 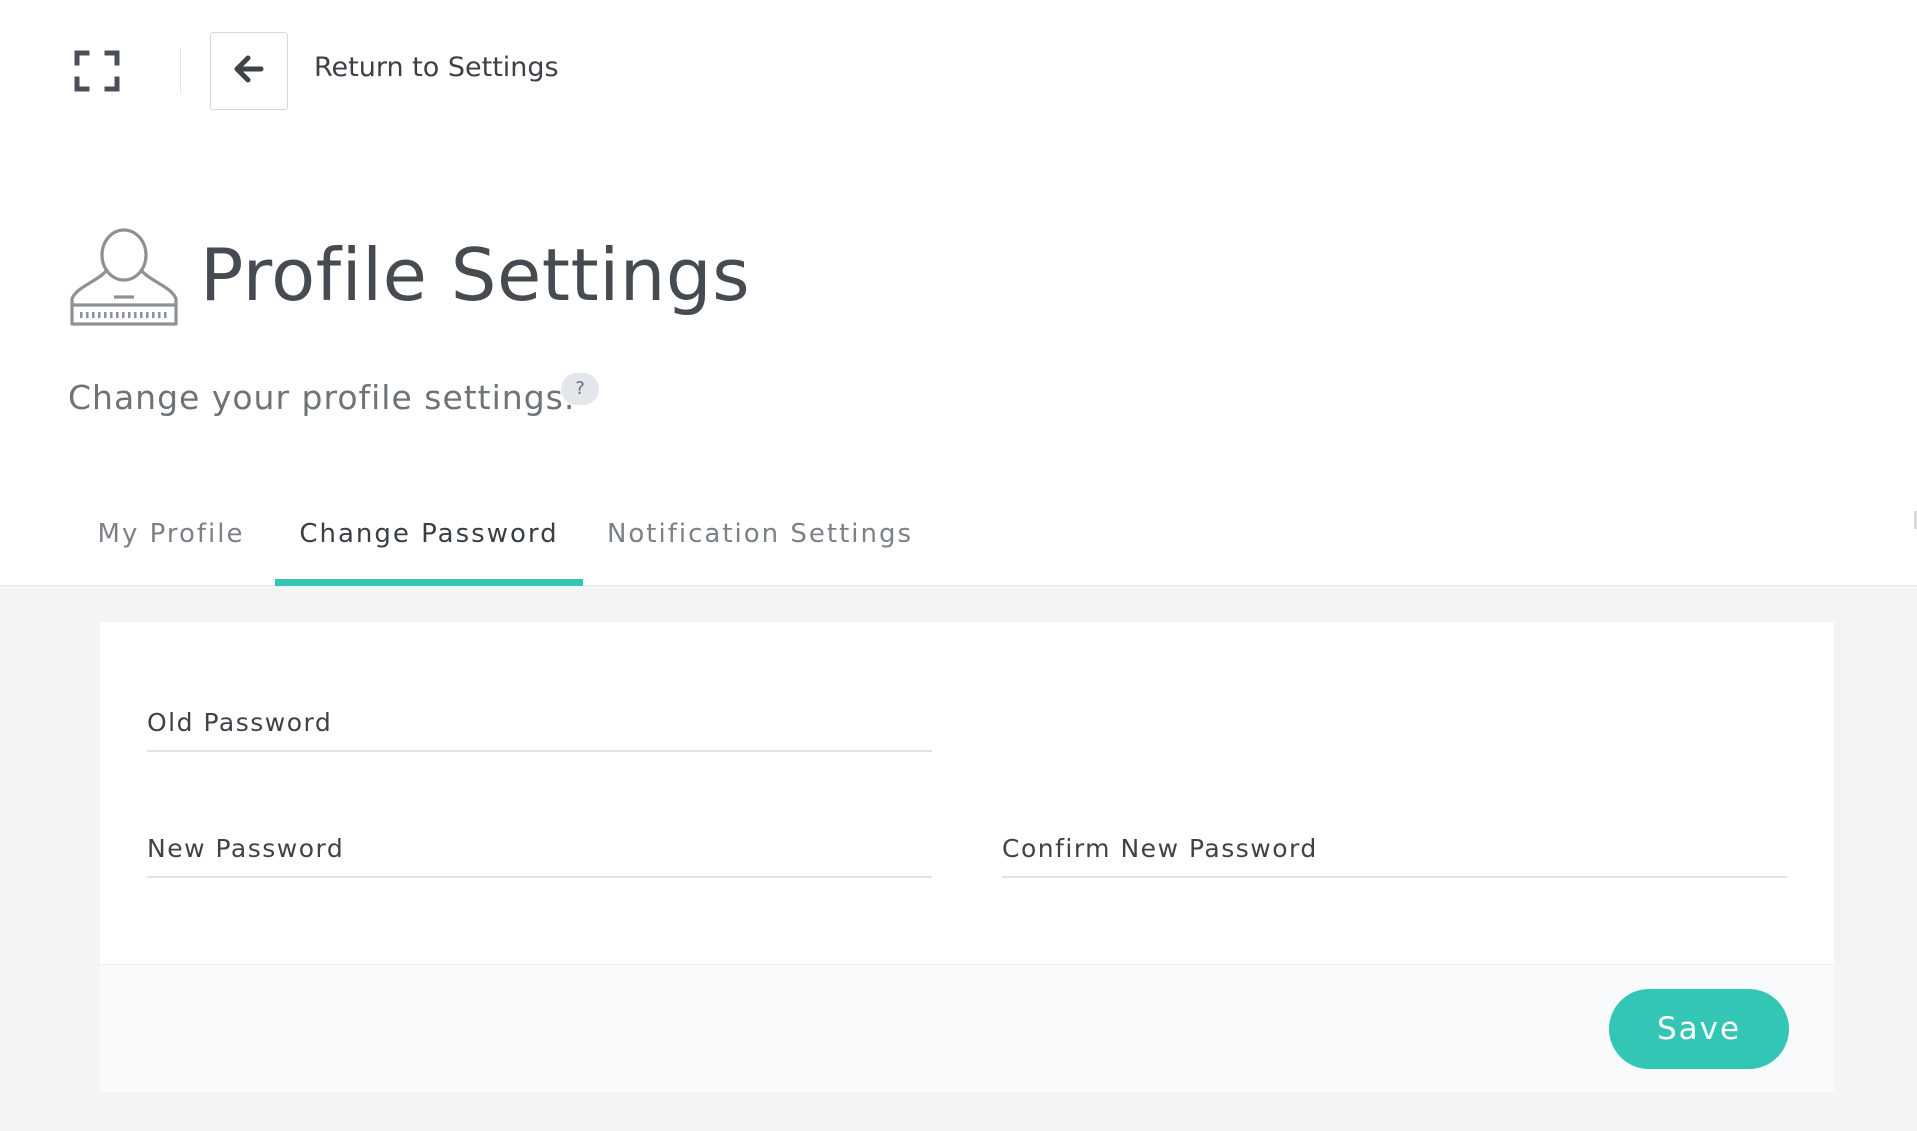 I want to click on save-button: Save, so click(x=1699, y=1029).